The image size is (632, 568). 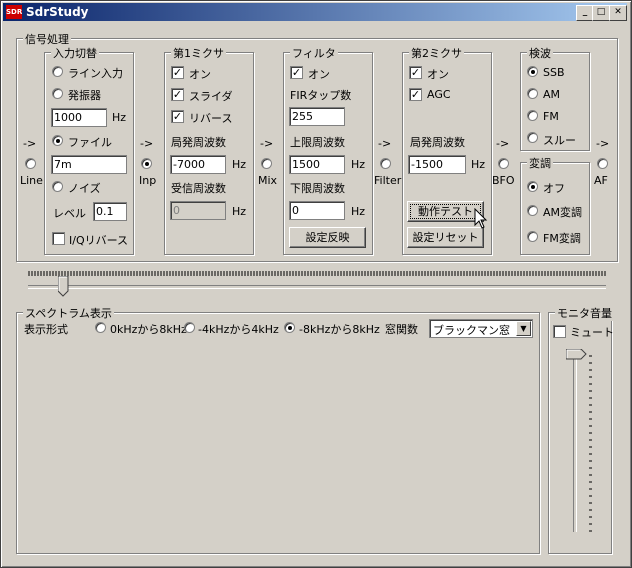 I want to click on chevron-down-icon: ▼, so click(x=523, y=328).